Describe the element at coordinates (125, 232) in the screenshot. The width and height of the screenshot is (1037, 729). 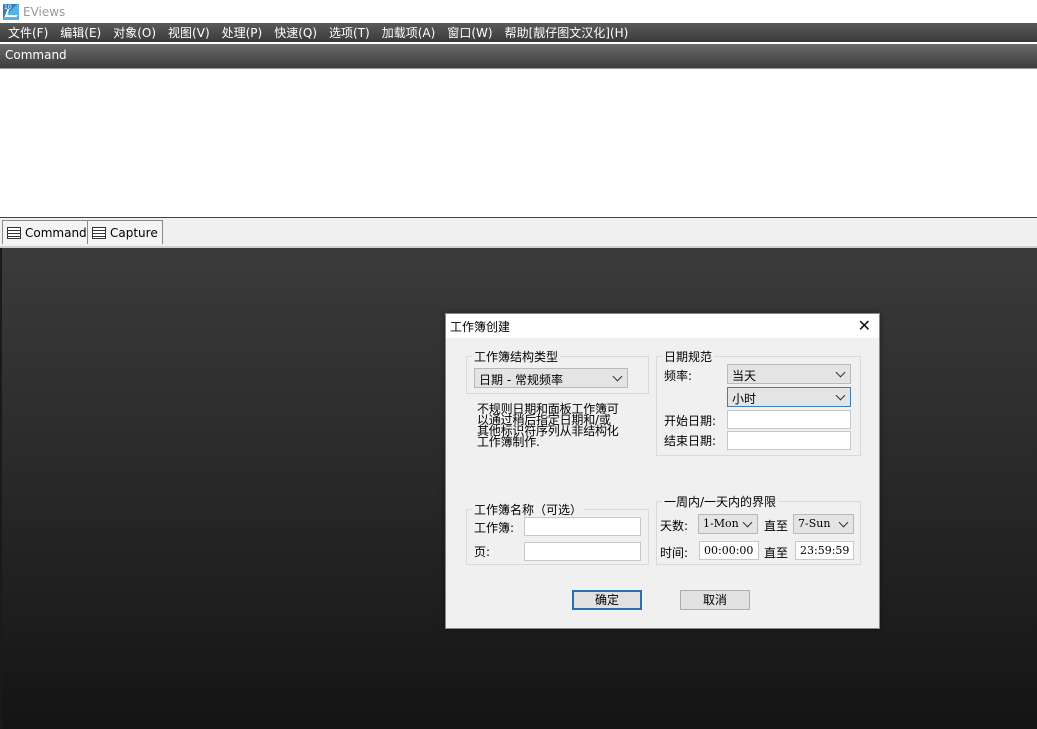
I see `tab-capture: Capture` at that location.